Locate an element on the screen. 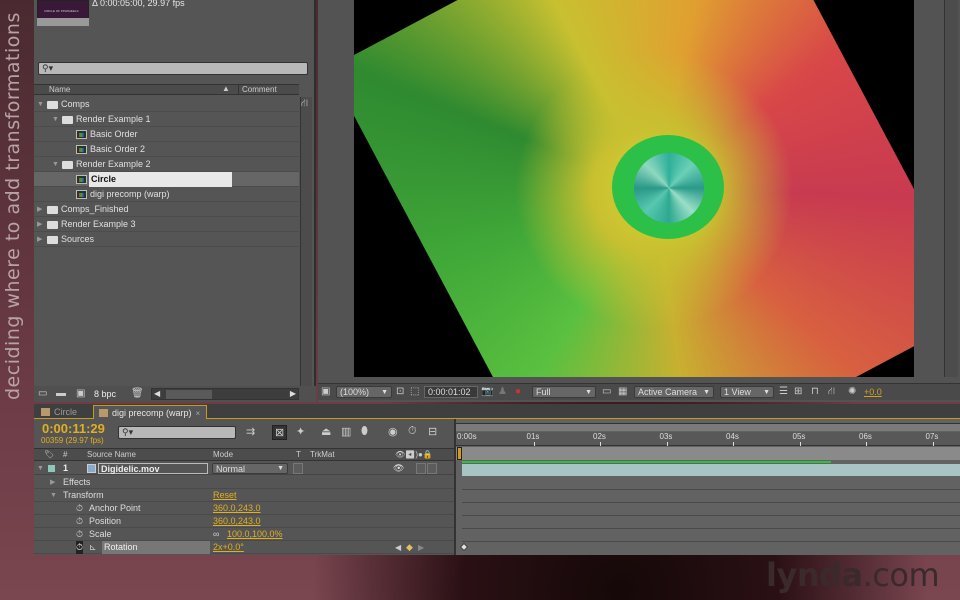 This screenshot has width=960, height=600. work-area-bar is located at coordinates (708, 427).